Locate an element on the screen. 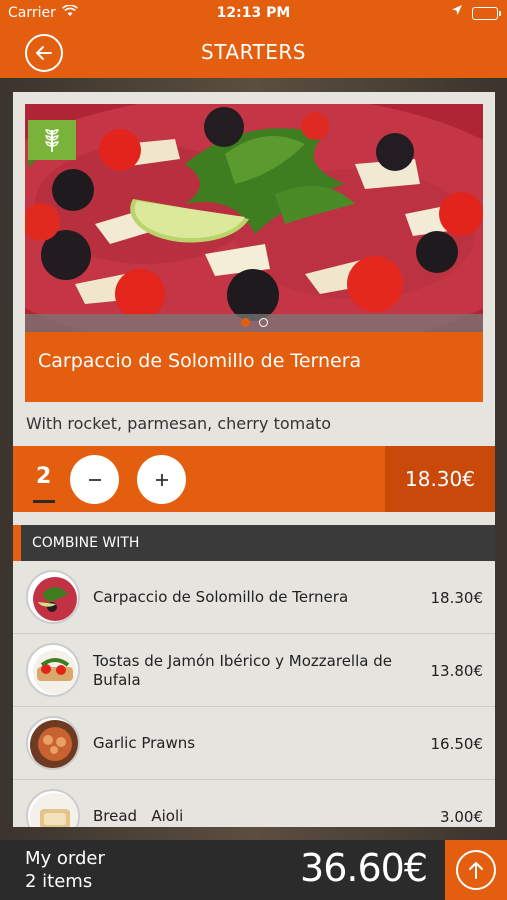 Image resolution: width=507 pixels, height=900 pixels. minus-icon is located at coordinates (94, 479).